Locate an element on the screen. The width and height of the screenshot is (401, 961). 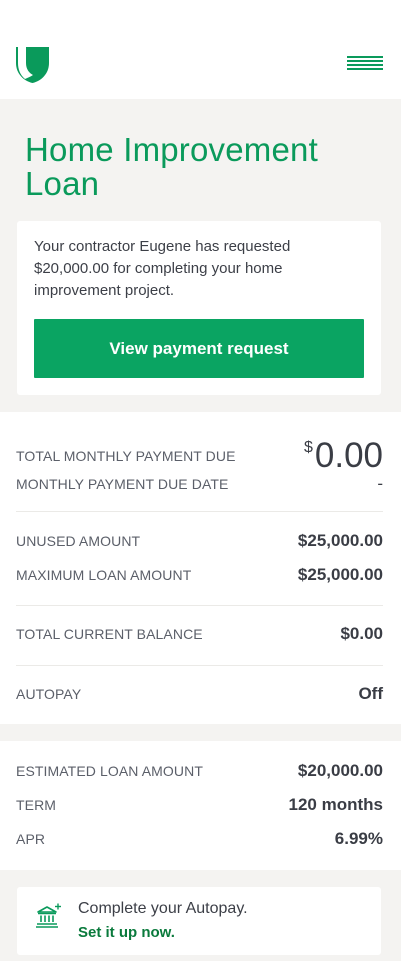
apr-row: APR 6.99% is located at coordinates (199, 839).